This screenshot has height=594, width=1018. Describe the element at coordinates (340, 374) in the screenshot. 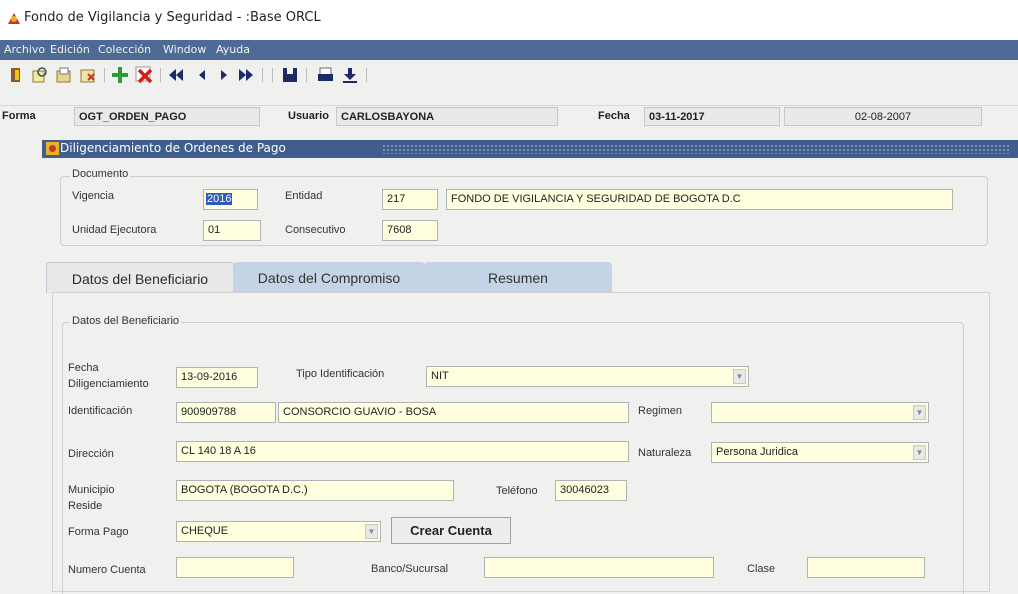

I see `tipo-identificacion-label: Tipo Identificación` at that location.